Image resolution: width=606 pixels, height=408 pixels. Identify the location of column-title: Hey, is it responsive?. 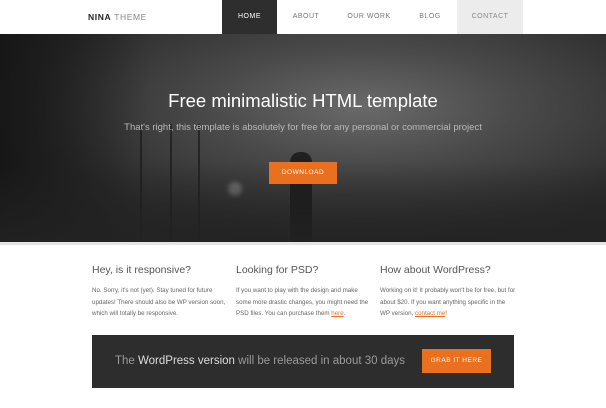
(142, 270).